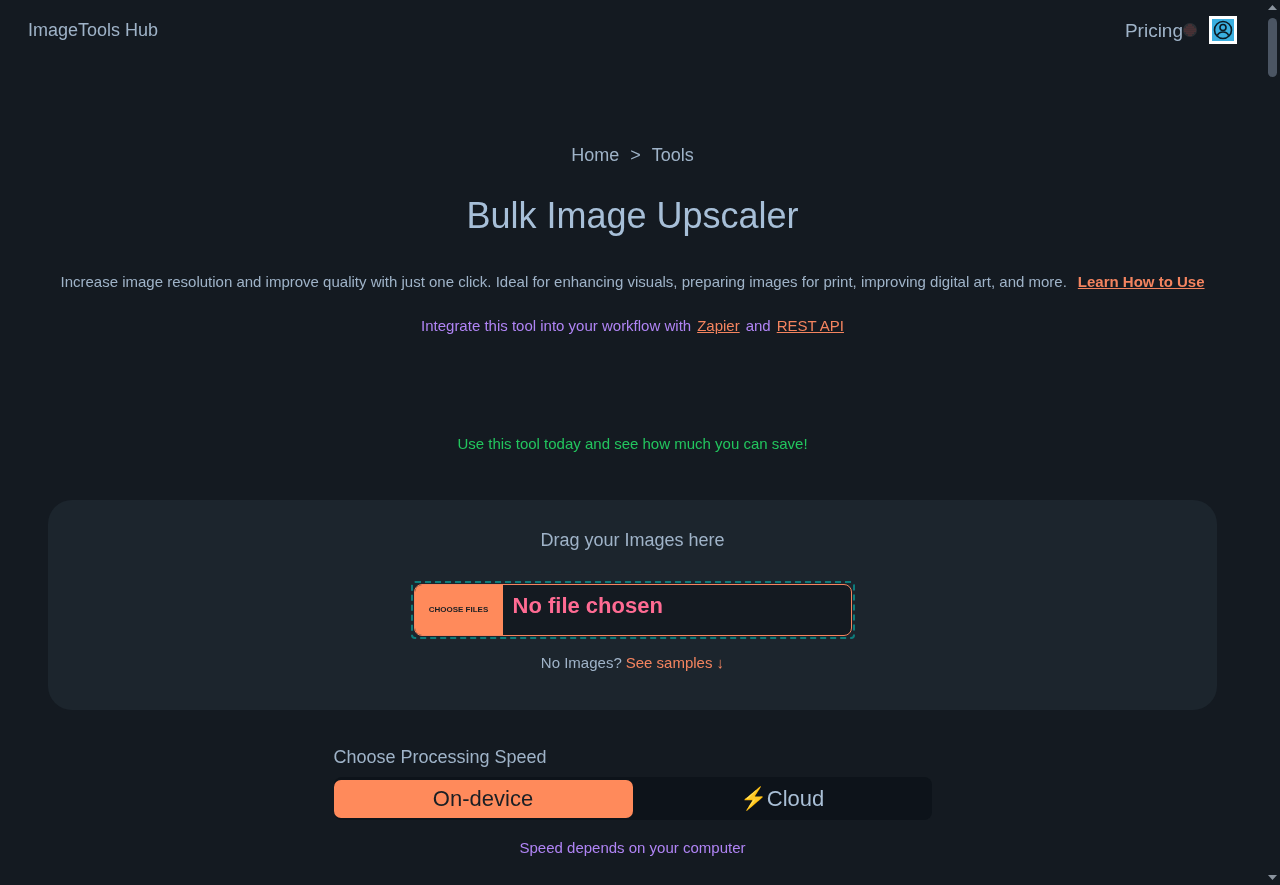 Image resolution: width=1280 pixels, height=885 pixels. What do you see at coordinates (810, 326) in the screenshot?
I see `integration-link: REST API` at bounding box center [810, 326].